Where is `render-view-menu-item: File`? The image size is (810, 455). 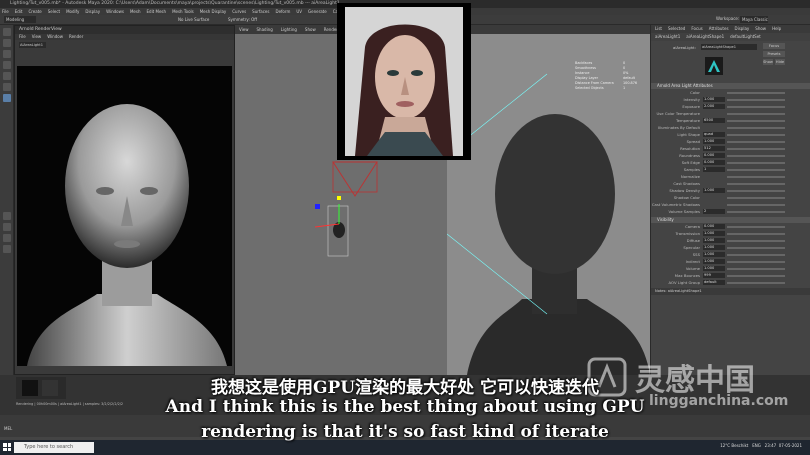
render-view-menu-item: File is located at coordinates (22, 36).